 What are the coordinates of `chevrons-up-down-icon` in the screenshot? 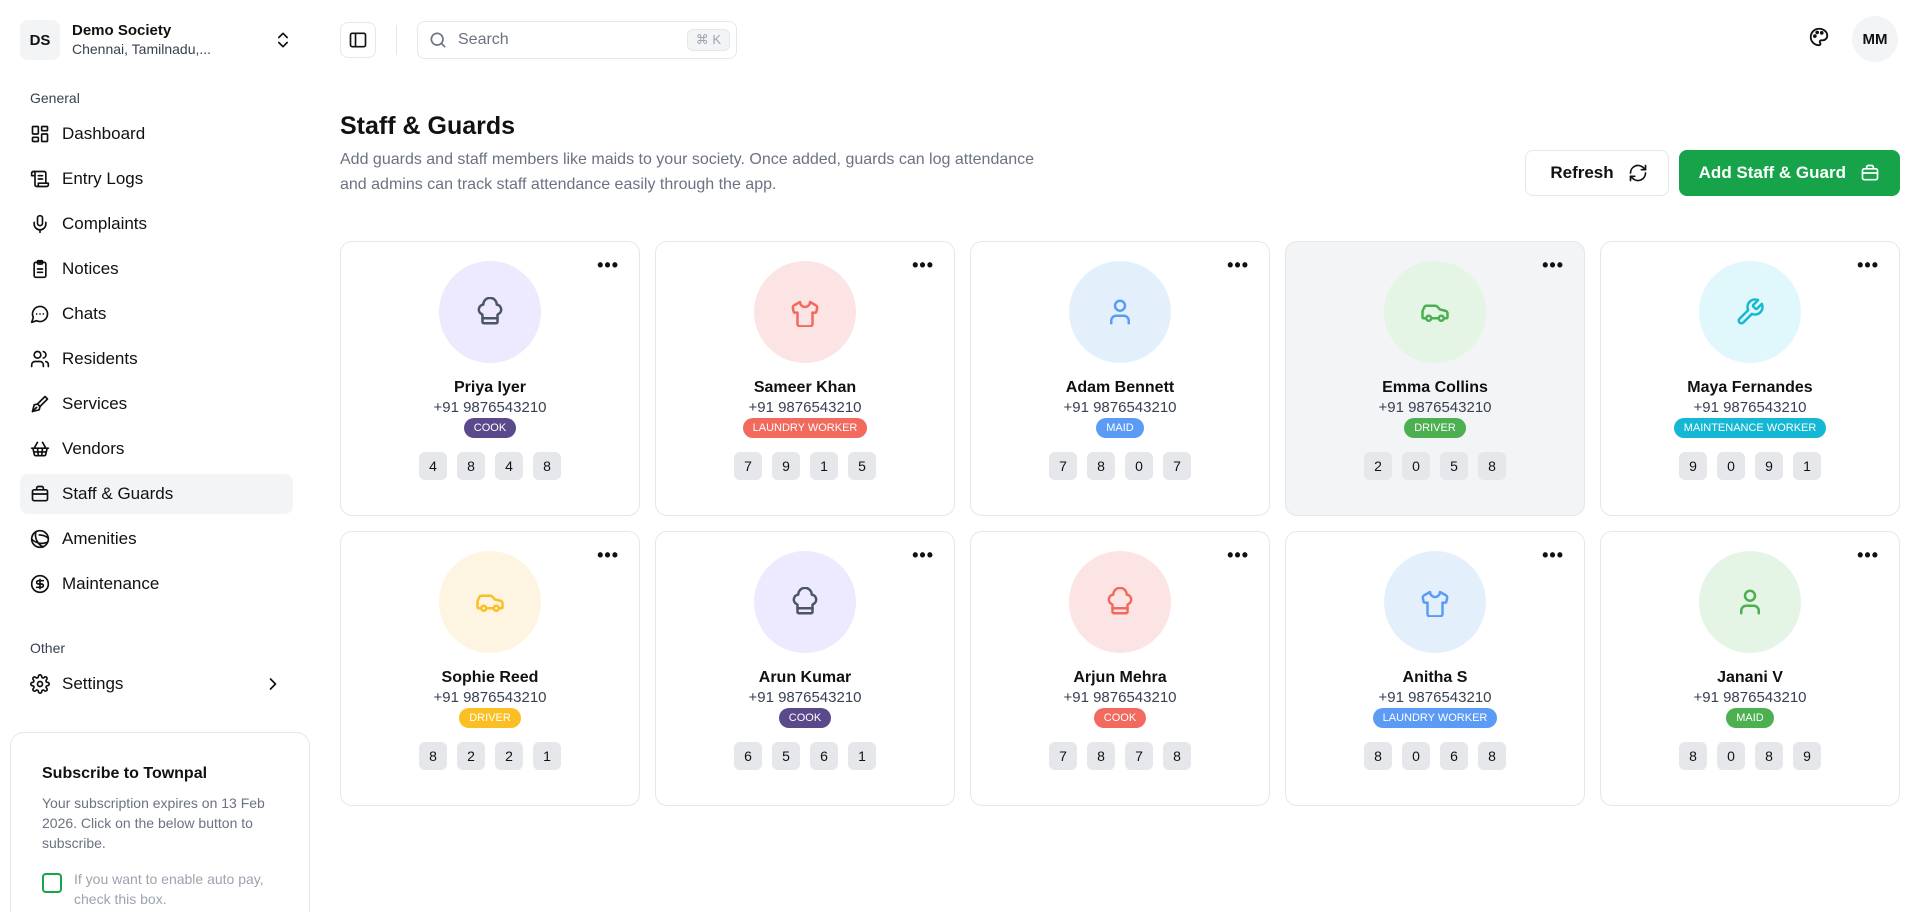 It's located at (283, 40).